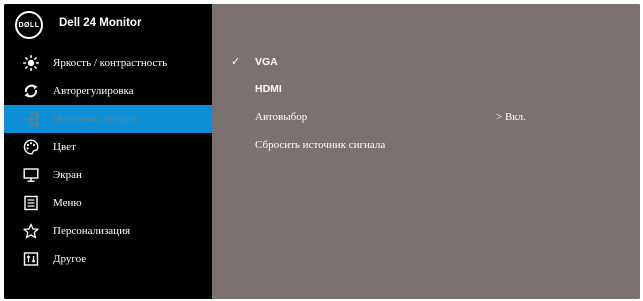  I want to click on option-label: Автовыбор, so click(281, 117).